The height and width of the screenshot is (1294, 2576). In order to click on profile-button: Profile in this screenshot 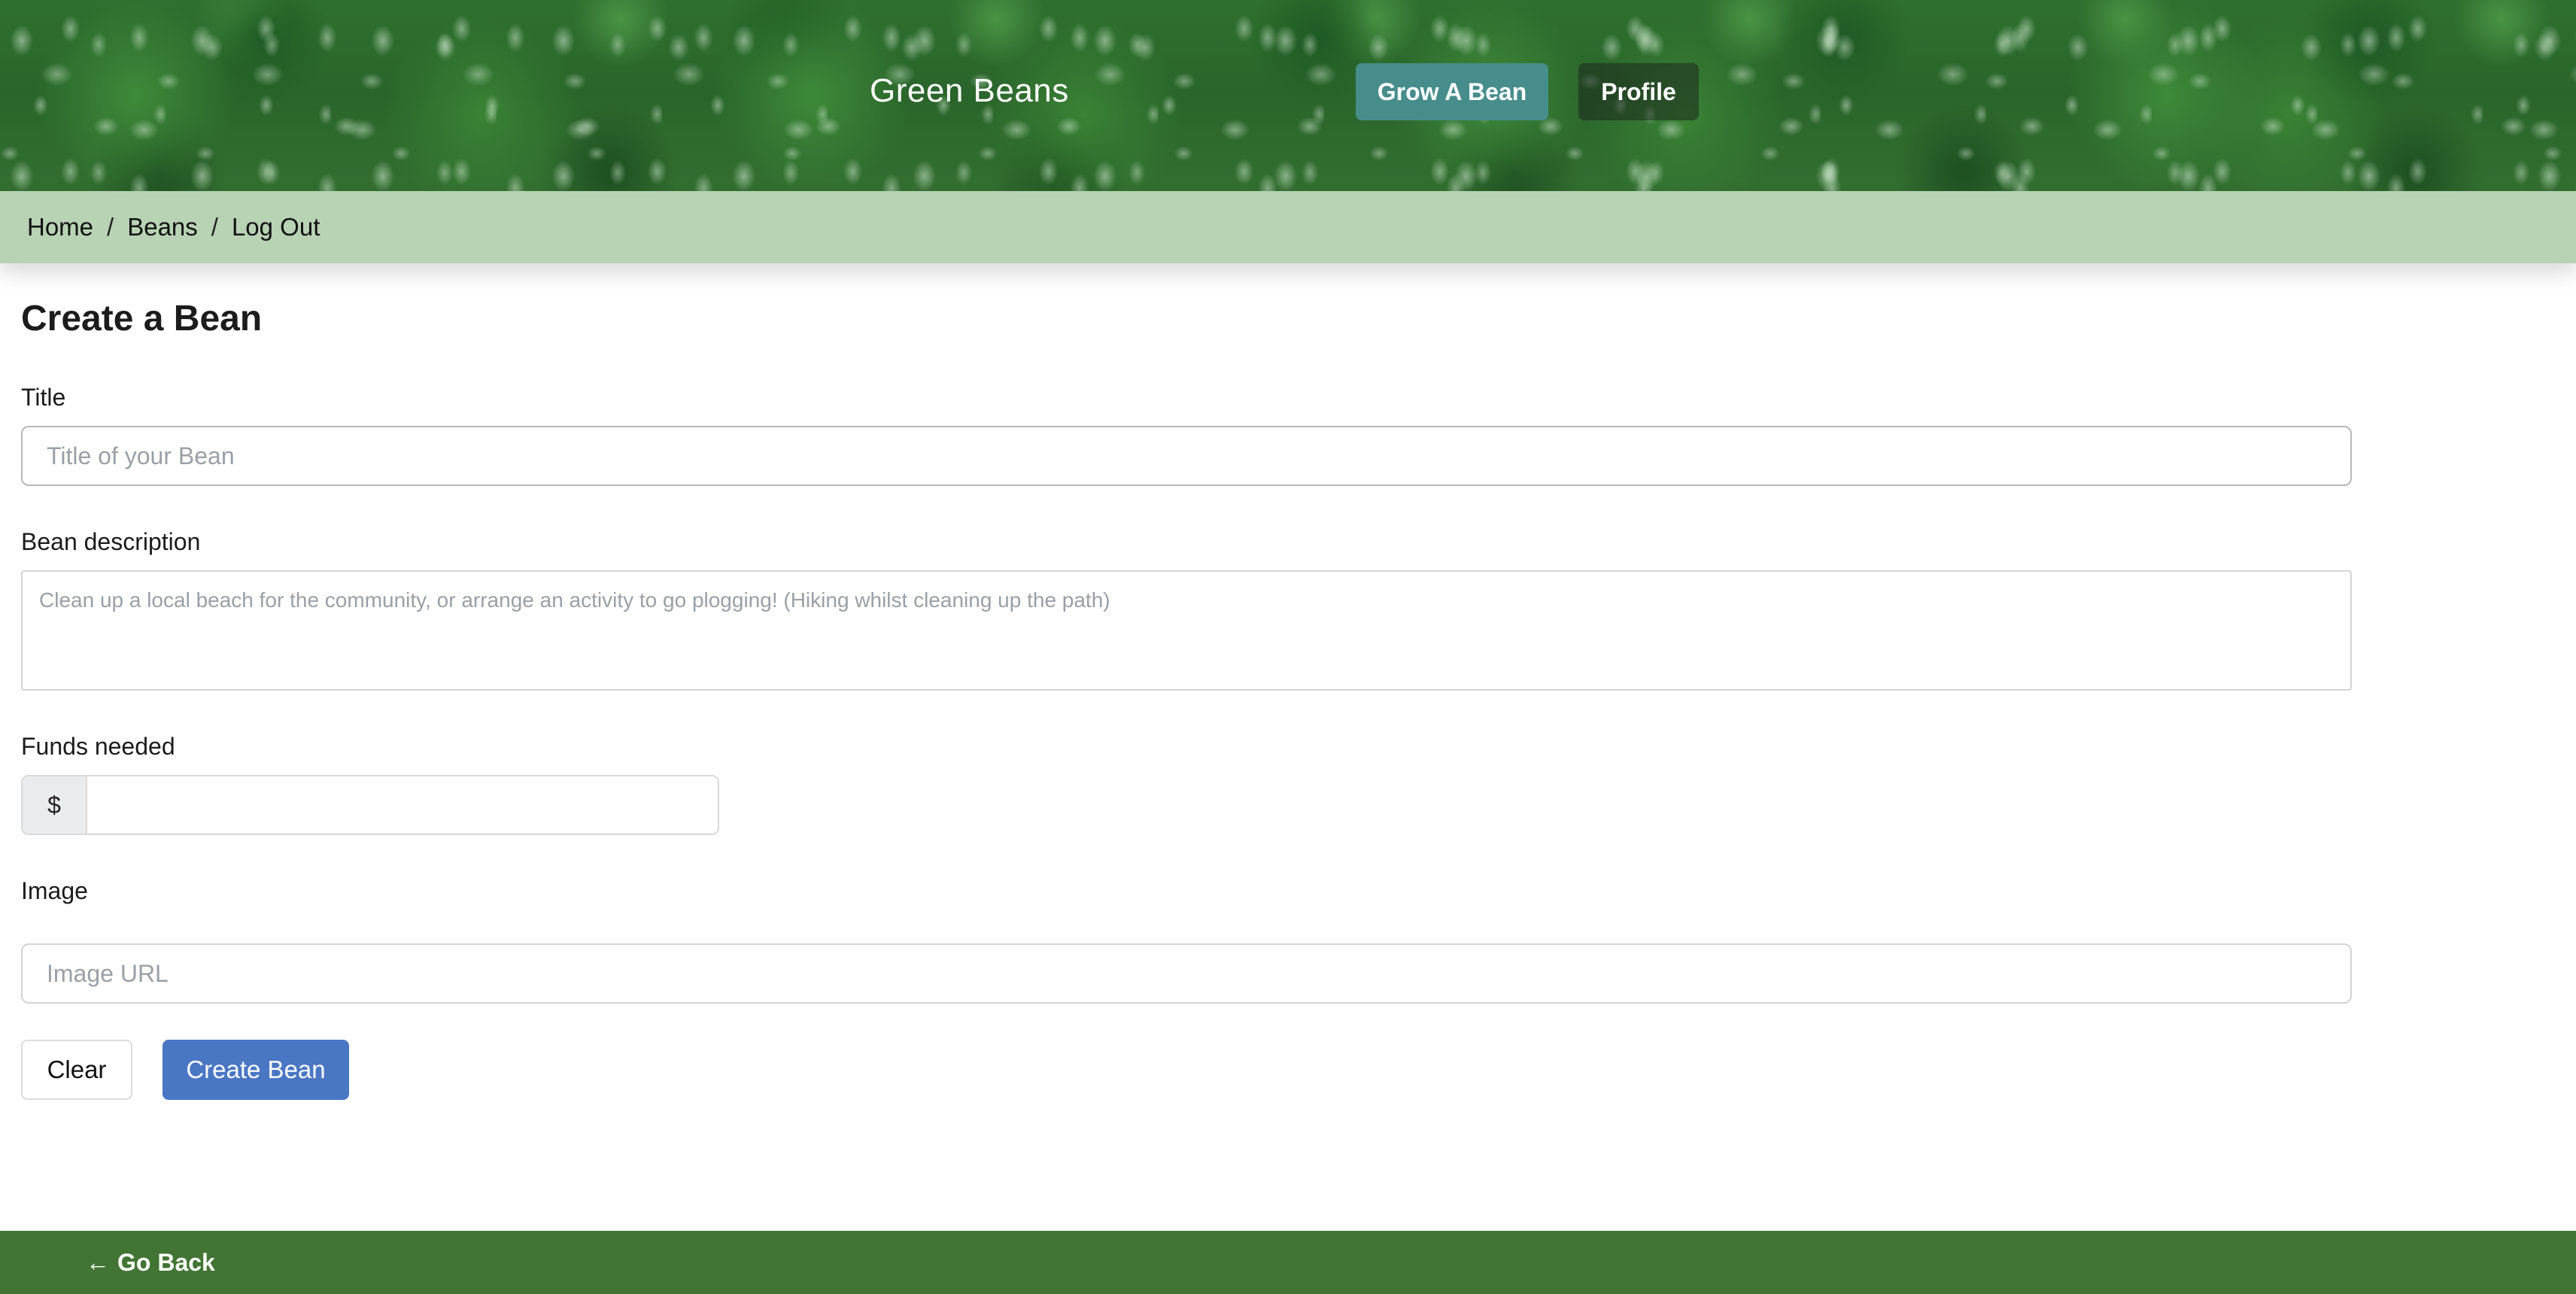, I will do `click(1639, 92)`.